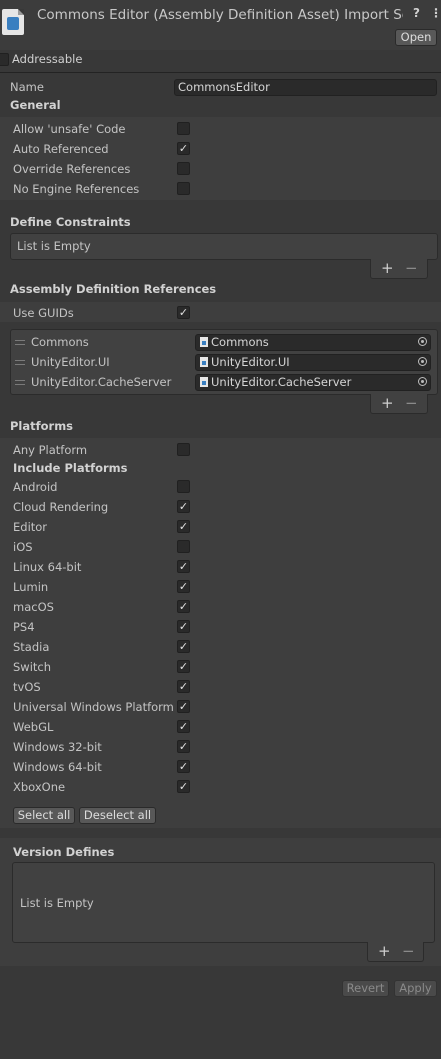 Image resolution: width=441 pixels, height=1059 pixels. I want to click on platform-label-lumin: Lumin, so click(31, 587).